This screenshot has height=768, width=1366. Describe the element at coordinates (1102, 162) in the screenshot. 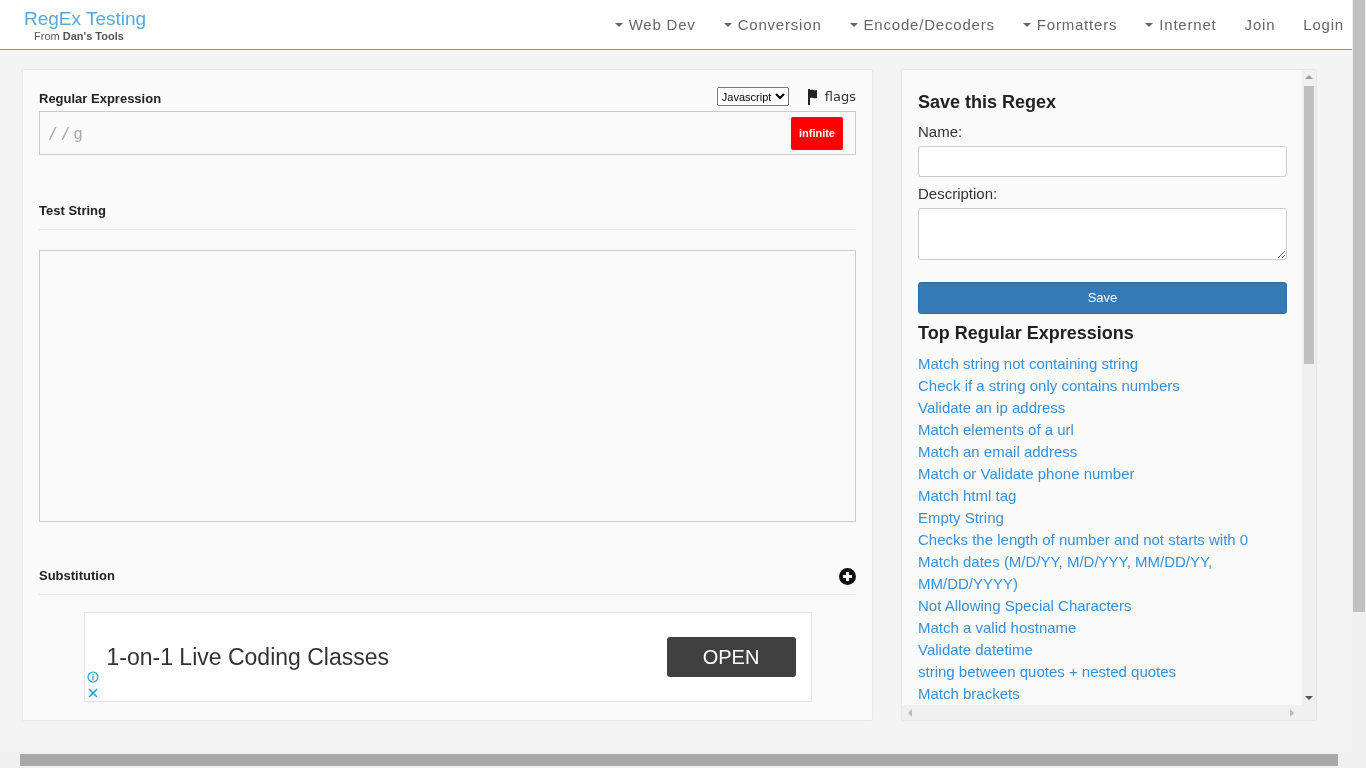

I see `name-field` at that location.